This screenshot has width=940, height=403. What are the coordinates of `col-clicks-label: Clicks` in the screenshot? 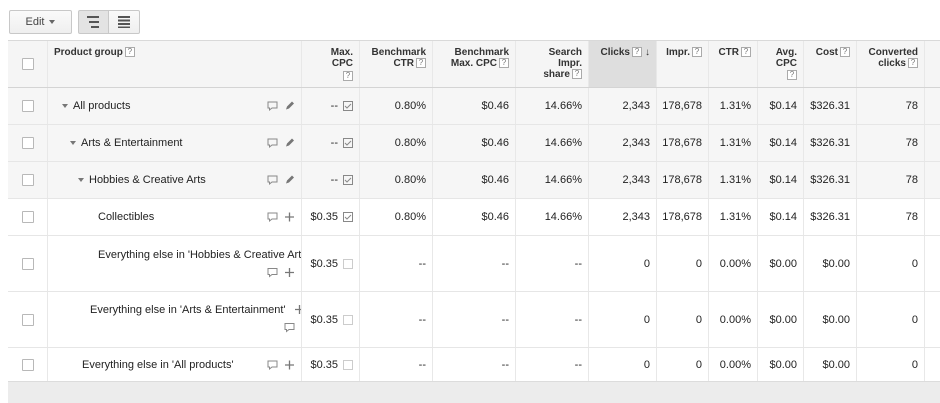 It's located at (615, 52).